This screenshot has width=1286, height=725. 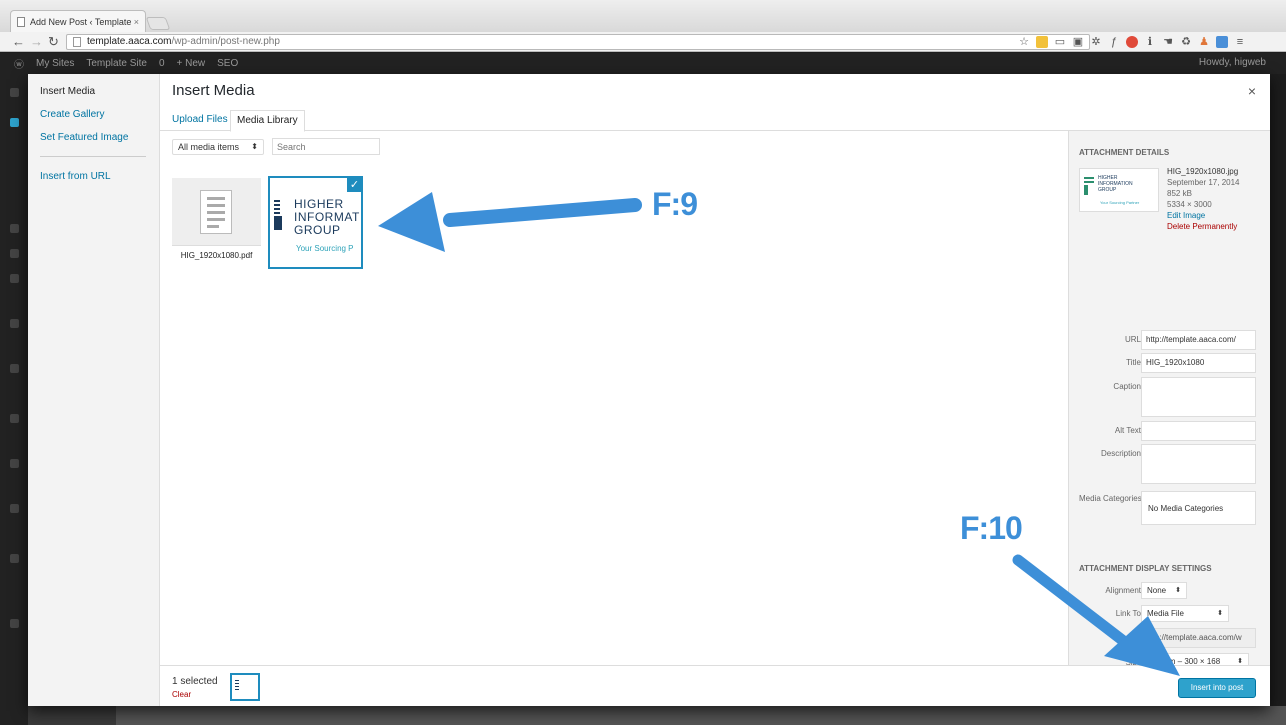 I want to click on url-label: URL, so click(x=1132, y=339).